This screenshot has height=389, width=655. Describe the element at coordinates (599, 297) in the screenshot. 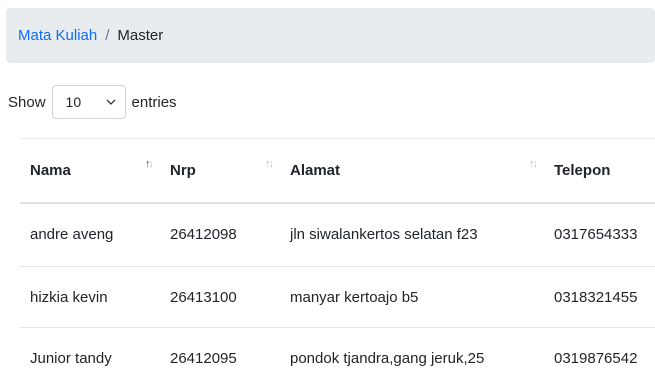

I see `cell-telepon: 0318321455` at that location.